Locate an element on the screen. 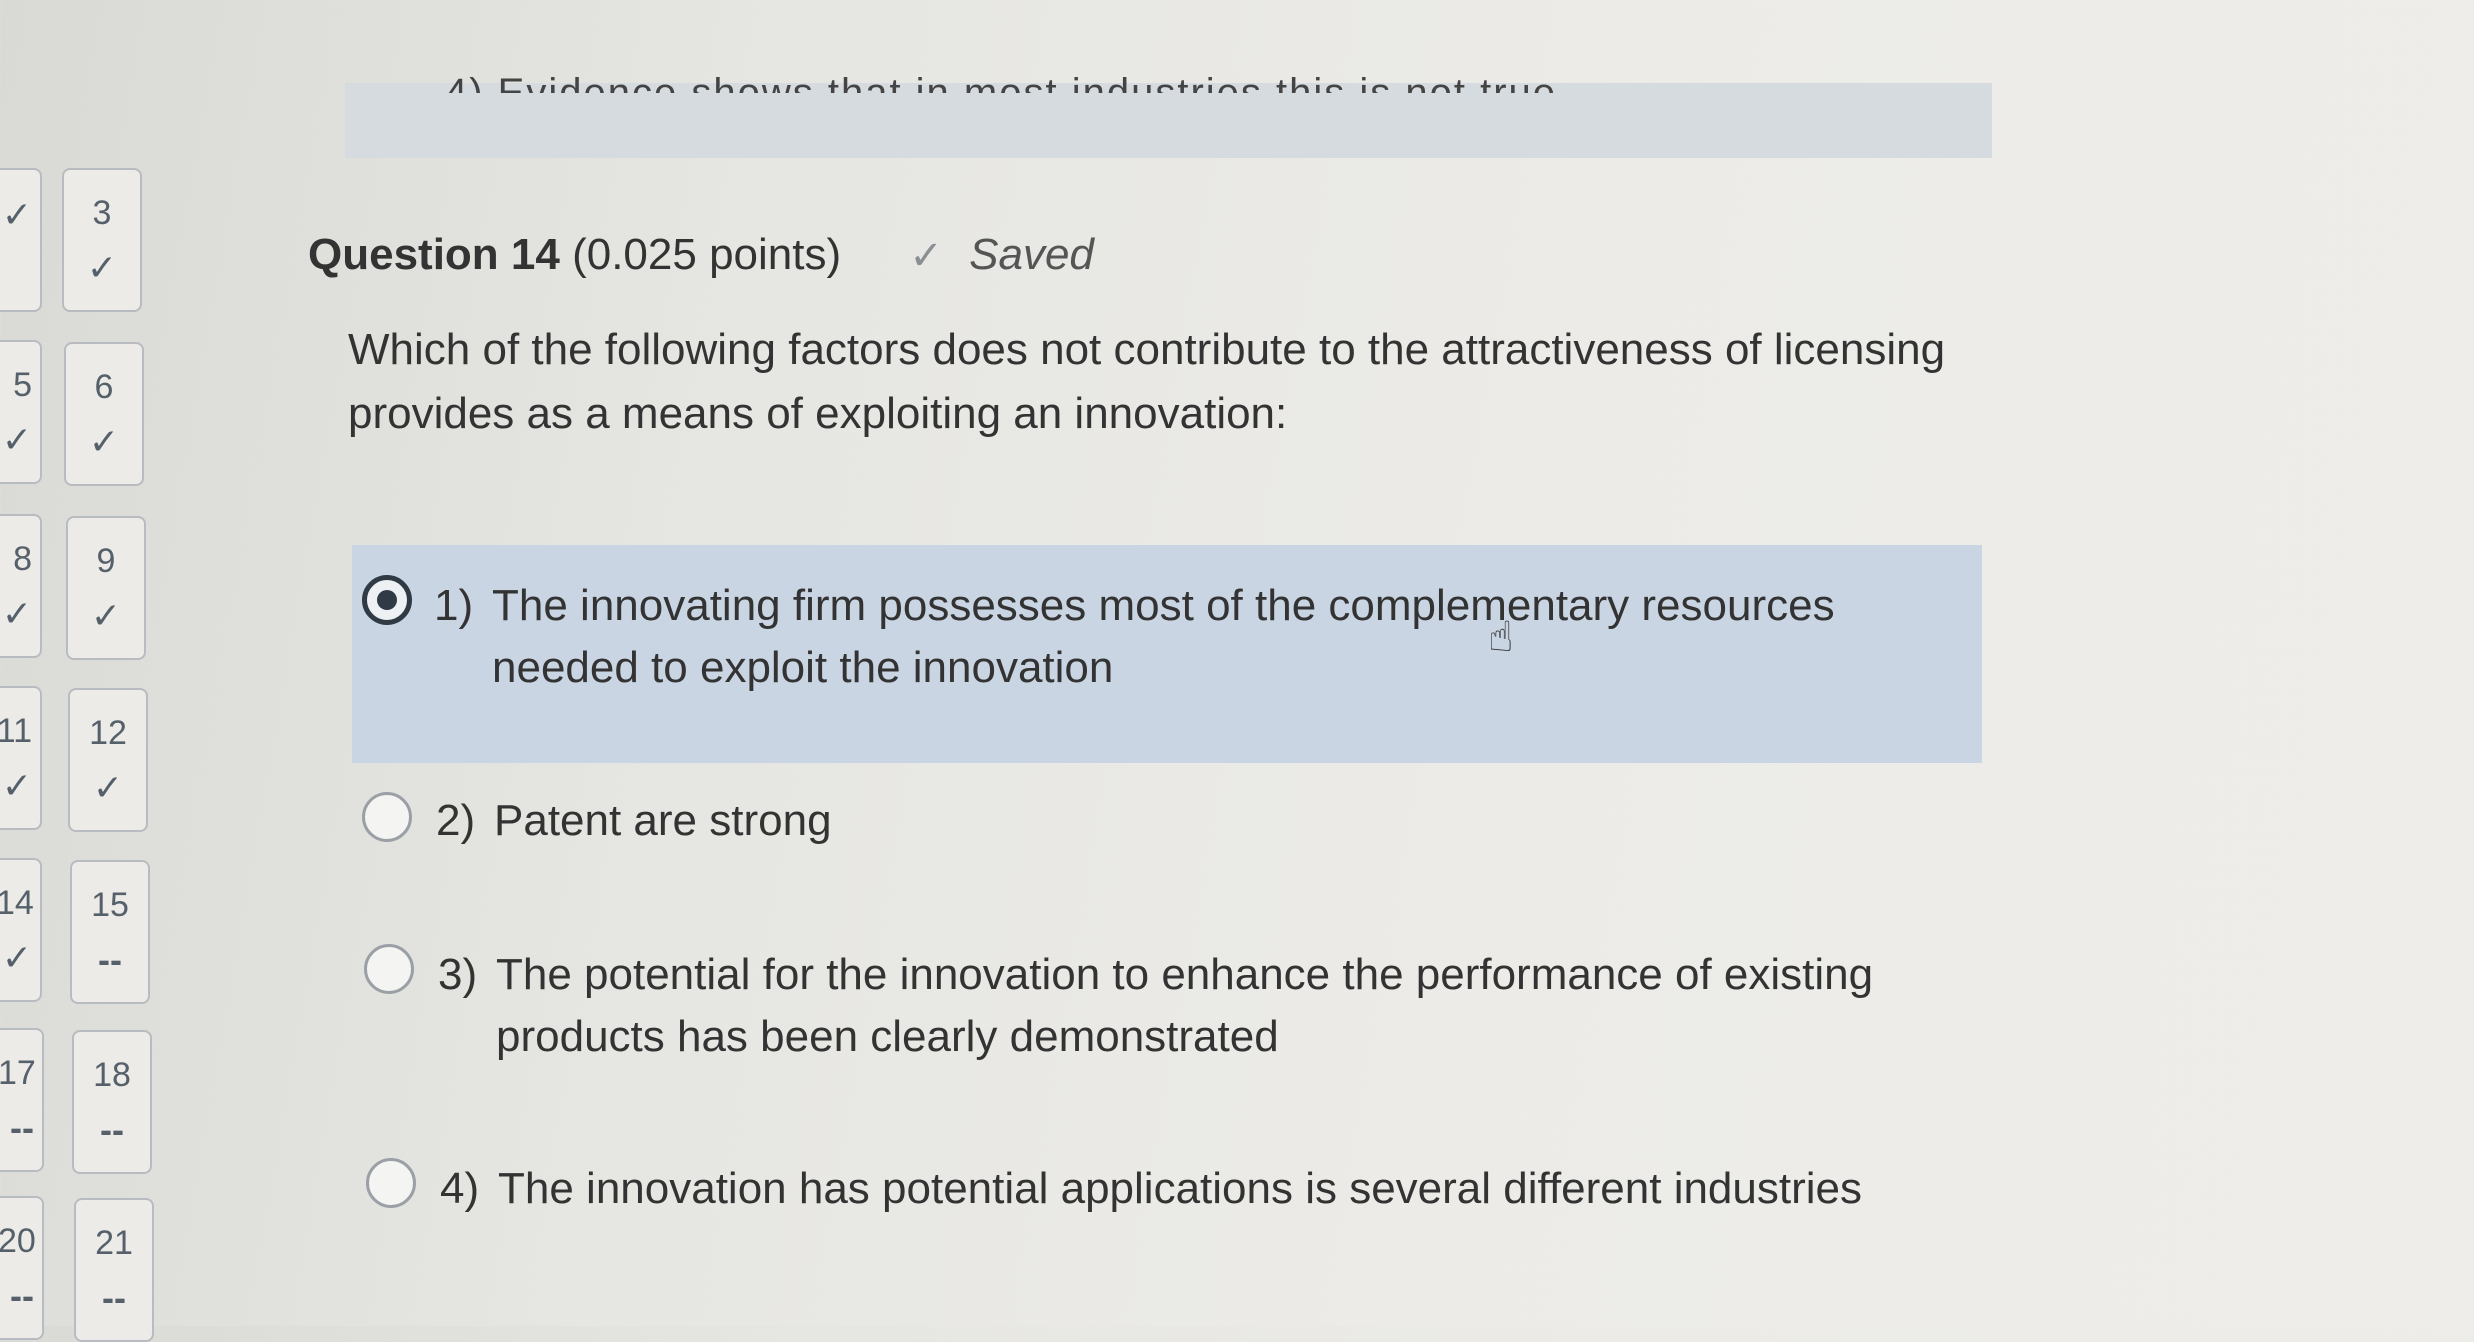 This screenshot has width=2474, height=1342. radio-selected-icon is located at coordinates (387, 600).